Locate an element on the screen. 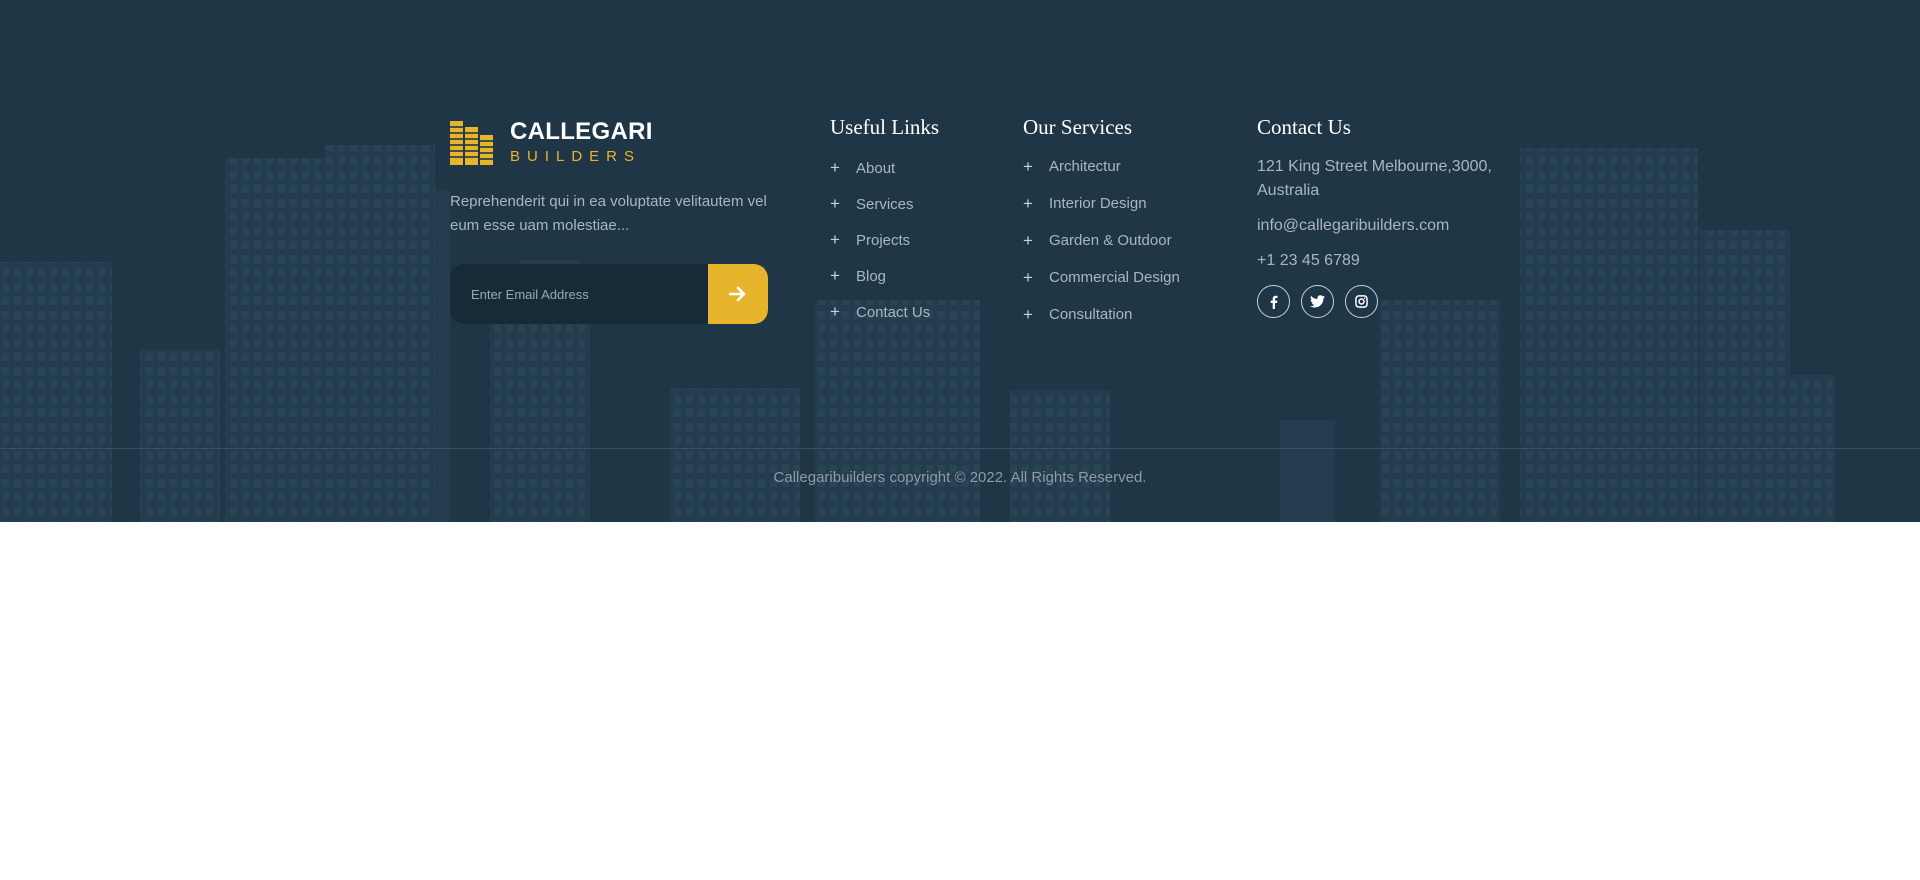  service-commercial-design: + Commercial Design is located at coordinates (1101, 277).